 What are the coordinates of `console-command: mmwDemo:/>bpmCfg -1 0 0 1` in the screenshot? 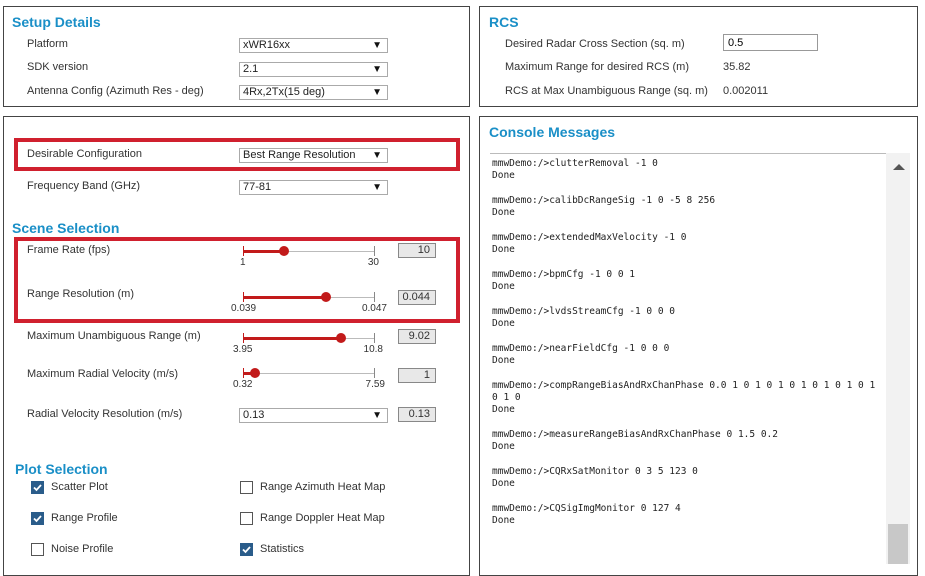 It's located at (563, 274).